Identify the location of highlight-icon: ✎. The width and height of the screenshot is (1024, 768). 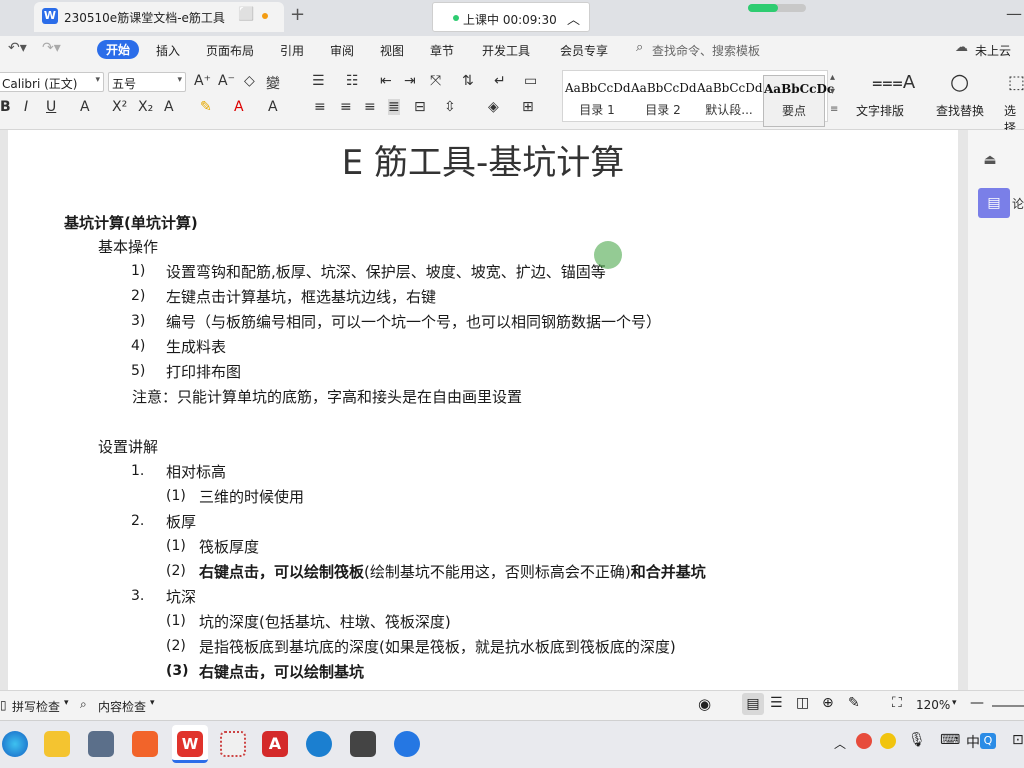
(206, 107).